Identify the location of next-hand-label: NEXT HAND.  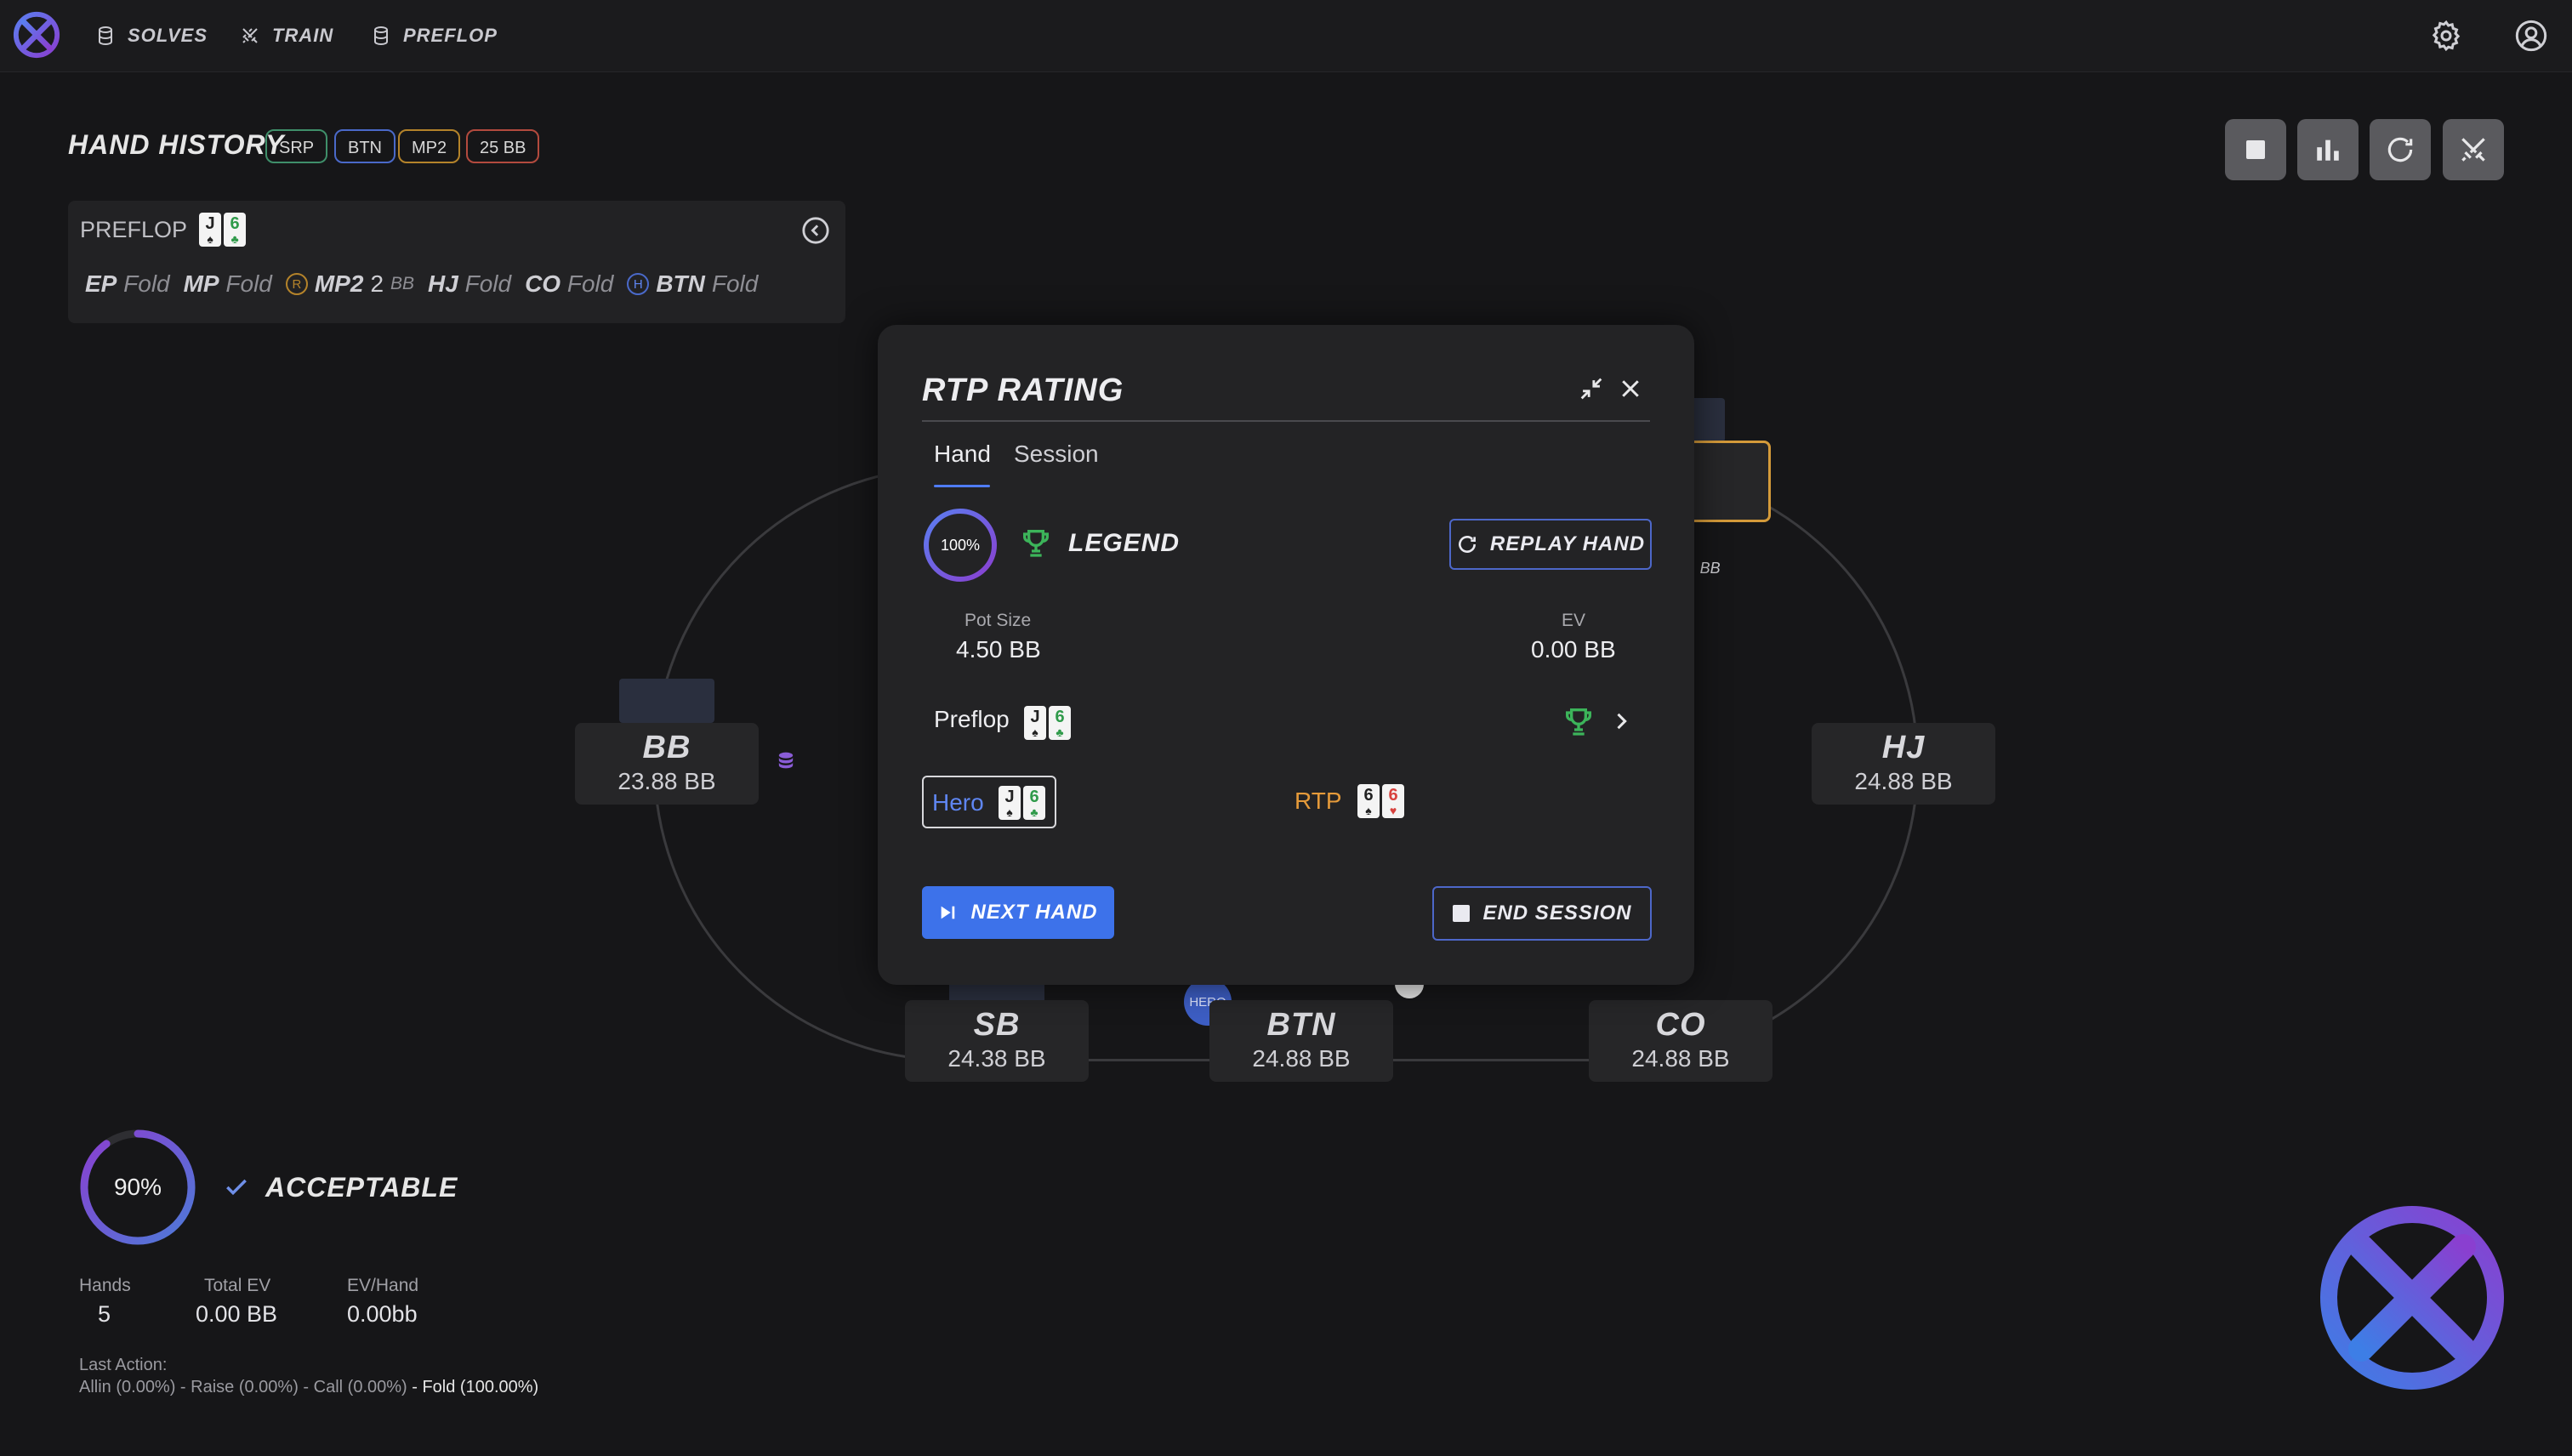
(1034, 912).